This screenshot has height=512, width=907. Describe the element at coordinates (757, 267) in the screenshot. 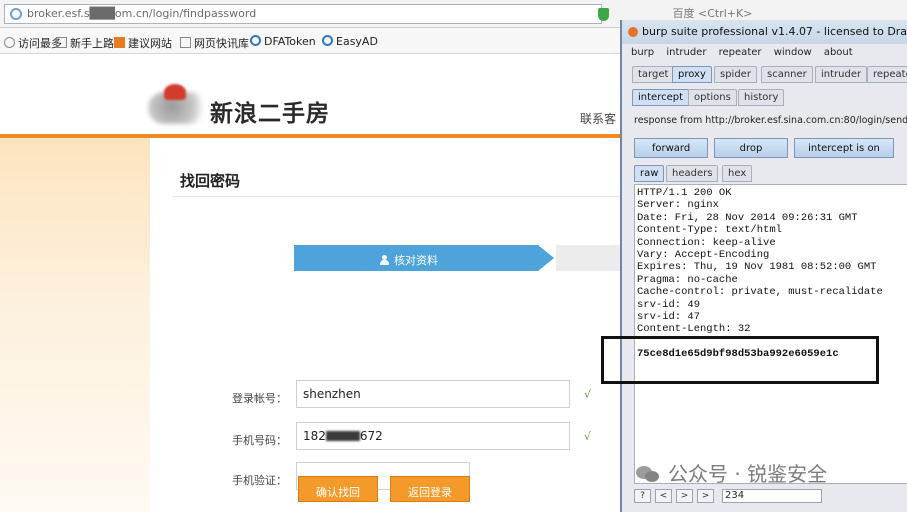

I see `response-header-line: Expires: Thu, 19 Nov 1981 08:52:00 GMT` at that location.